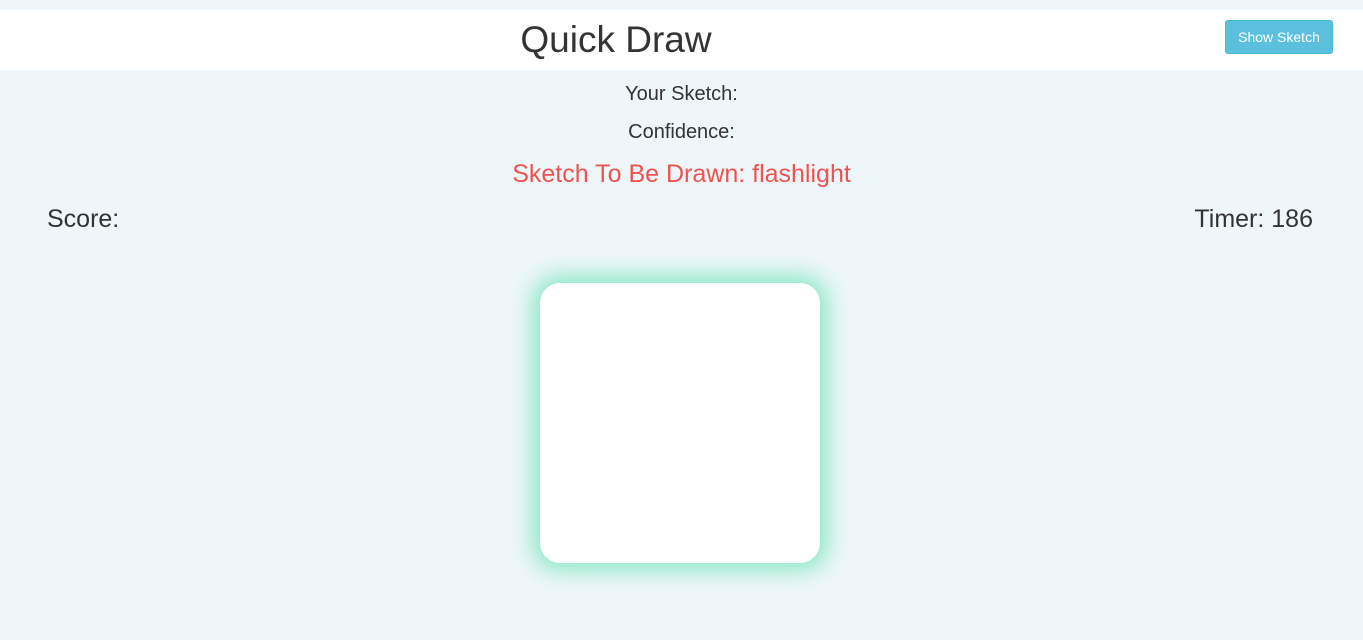  I want to click on timer-value: 186, so click(1292, 219).